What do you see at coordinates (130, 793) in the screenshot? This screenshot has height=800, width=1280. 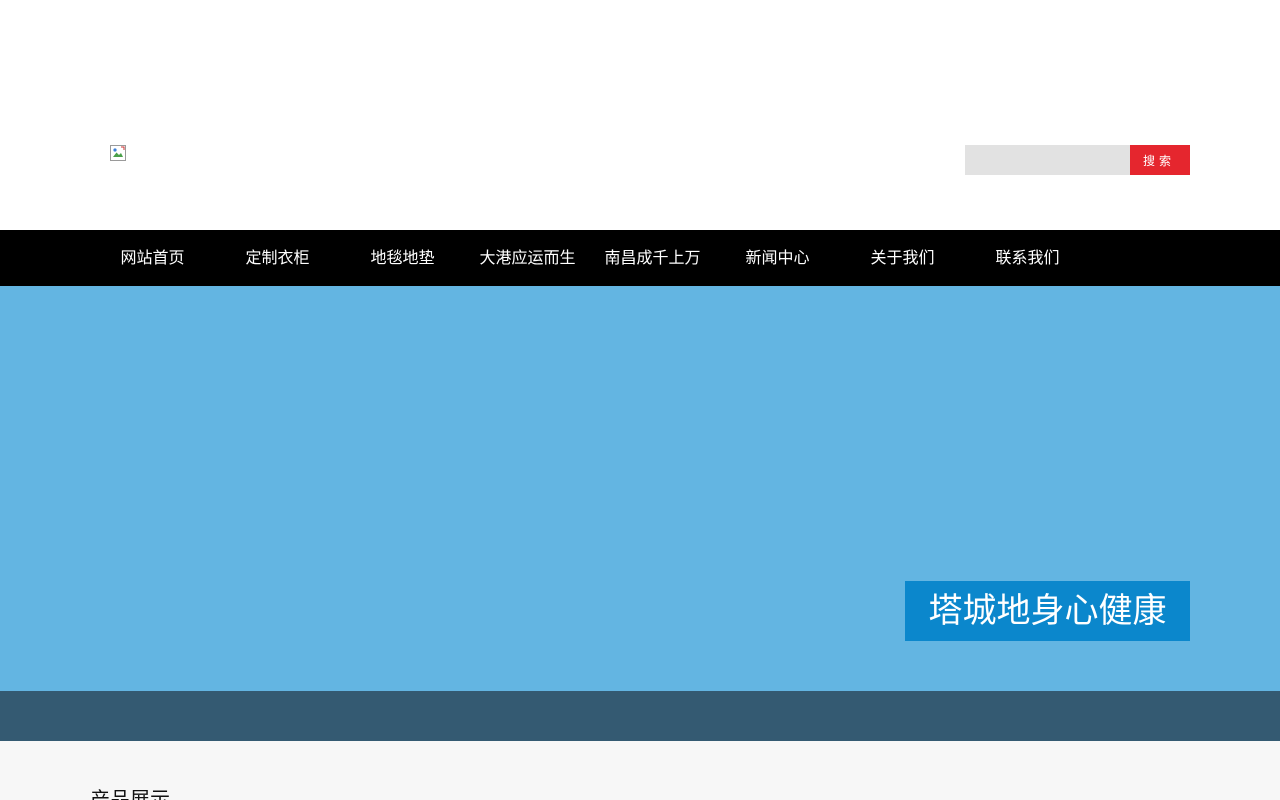 I see `section-title: 产品展示` at bounding box center [130, 793].